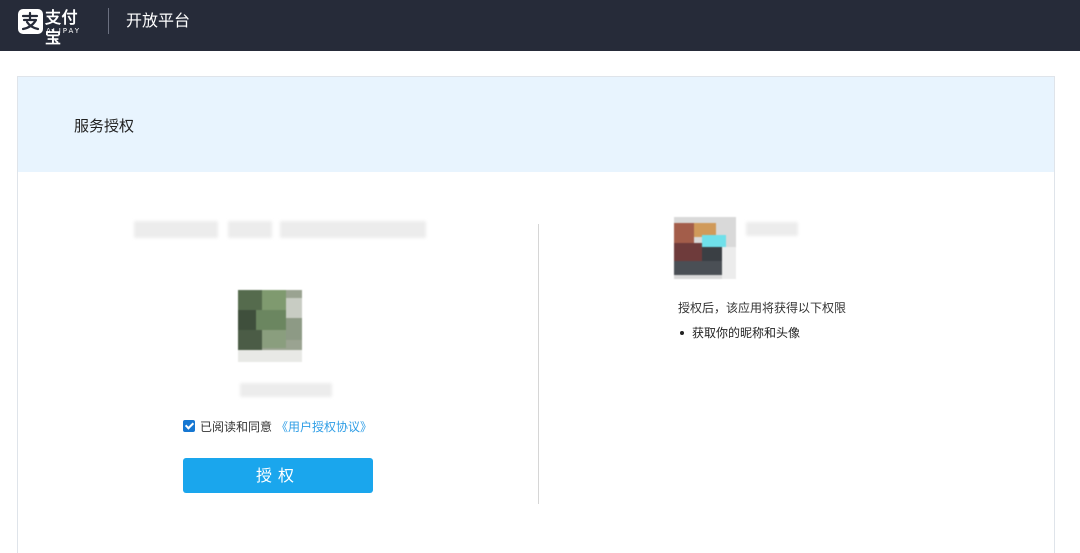 This screenshot has width=1080, height=553. I want to click on permission-item: 获取你的昵称和头像, so click(740, 333).